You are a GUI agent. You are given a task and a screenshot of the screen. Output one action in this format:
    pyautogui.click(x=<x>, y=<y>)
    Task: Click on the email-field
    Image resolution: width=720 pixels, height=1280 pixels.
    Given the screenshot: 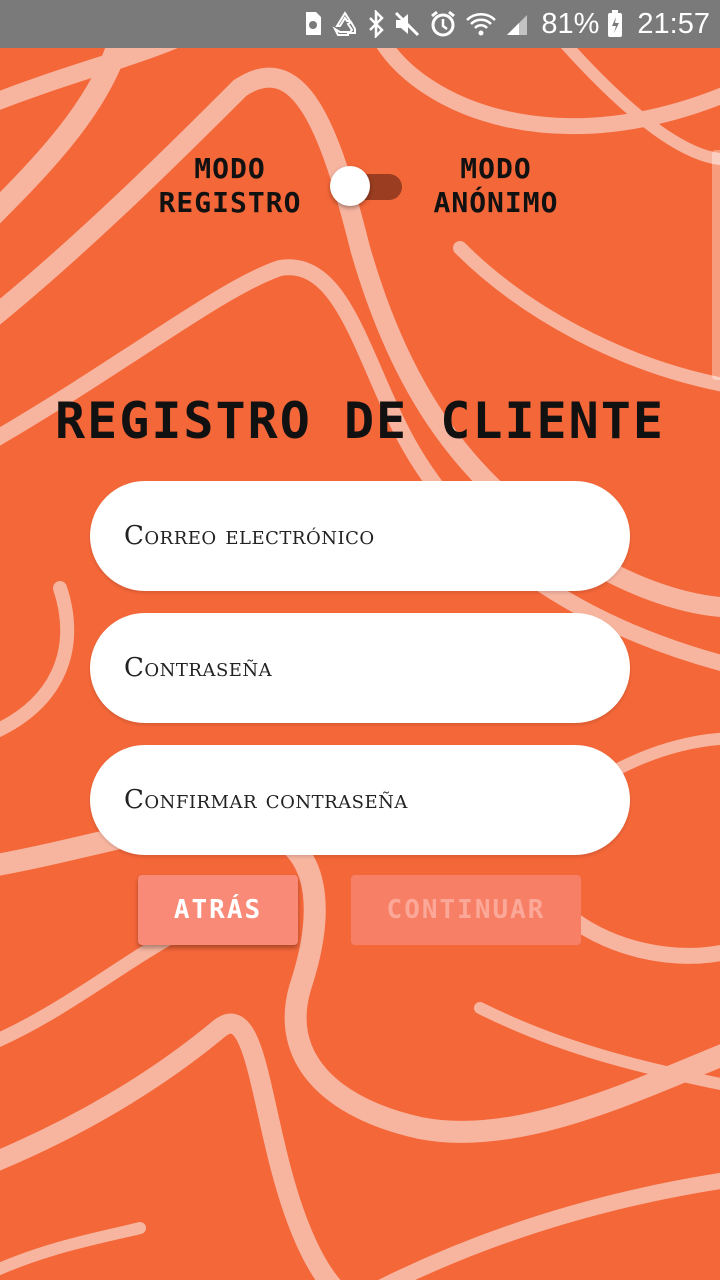 What is the action you would take?
    pyautogui.click(x=360, y=536)
    